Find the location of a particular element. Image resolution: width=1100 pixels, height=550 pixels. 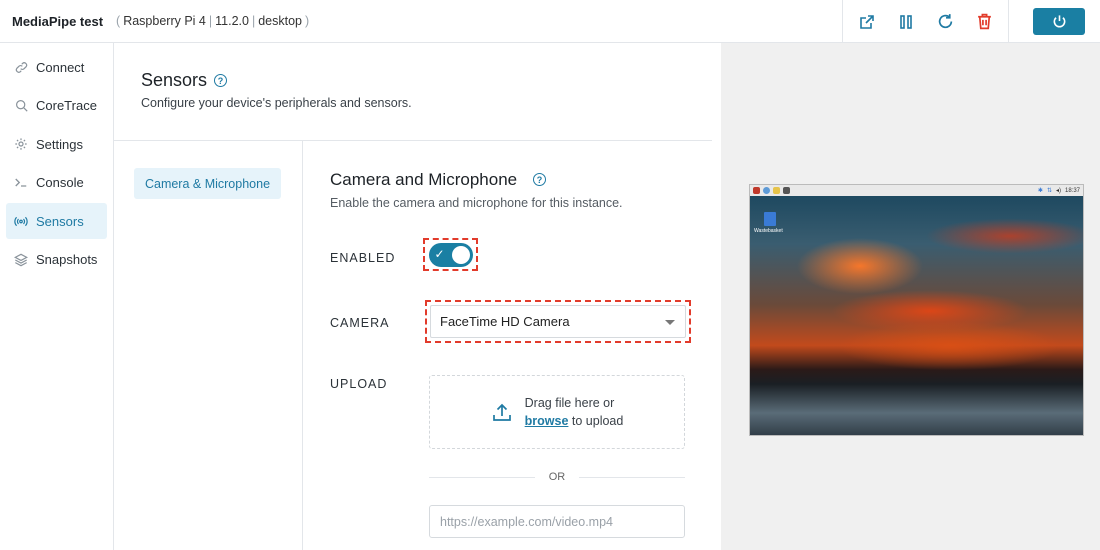

device-toolbar is located at coordinates (925, 21).